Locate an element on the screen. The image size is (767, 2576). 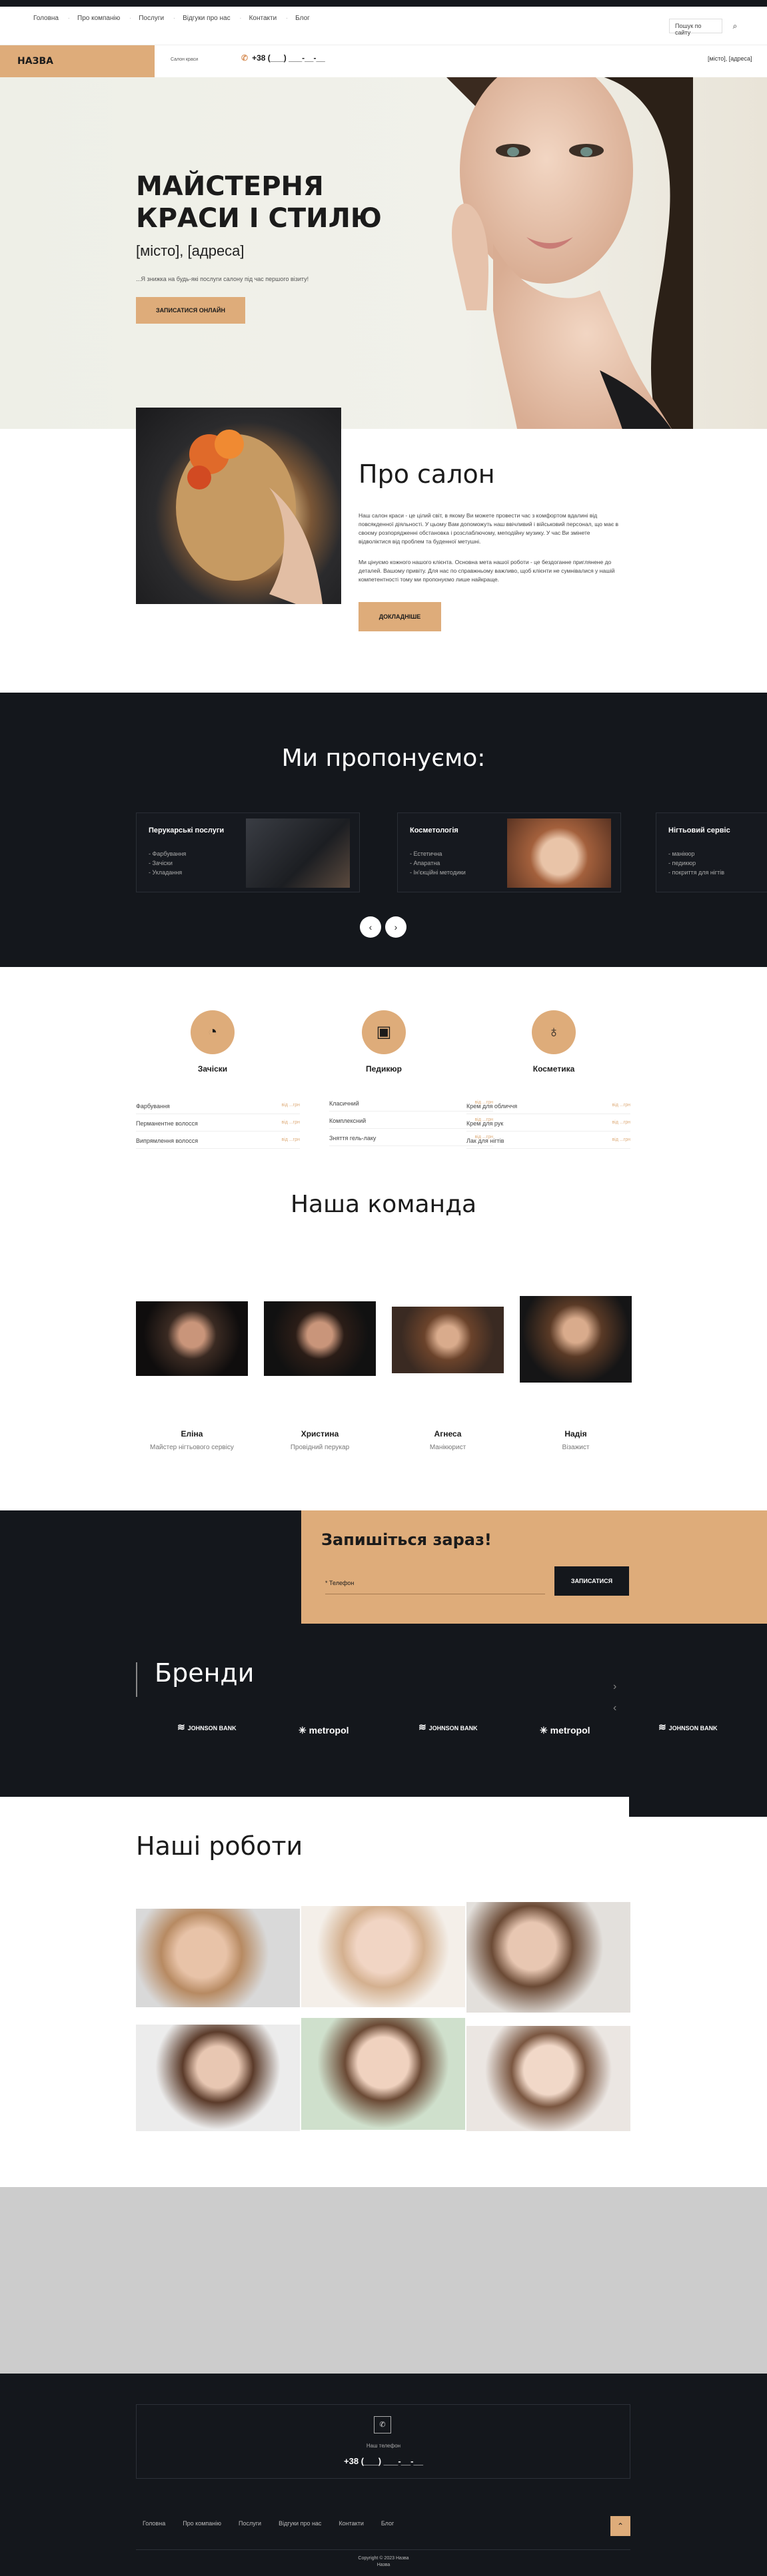
price-name: Зняття гель-лаку is located at coordinates (353, 1138).